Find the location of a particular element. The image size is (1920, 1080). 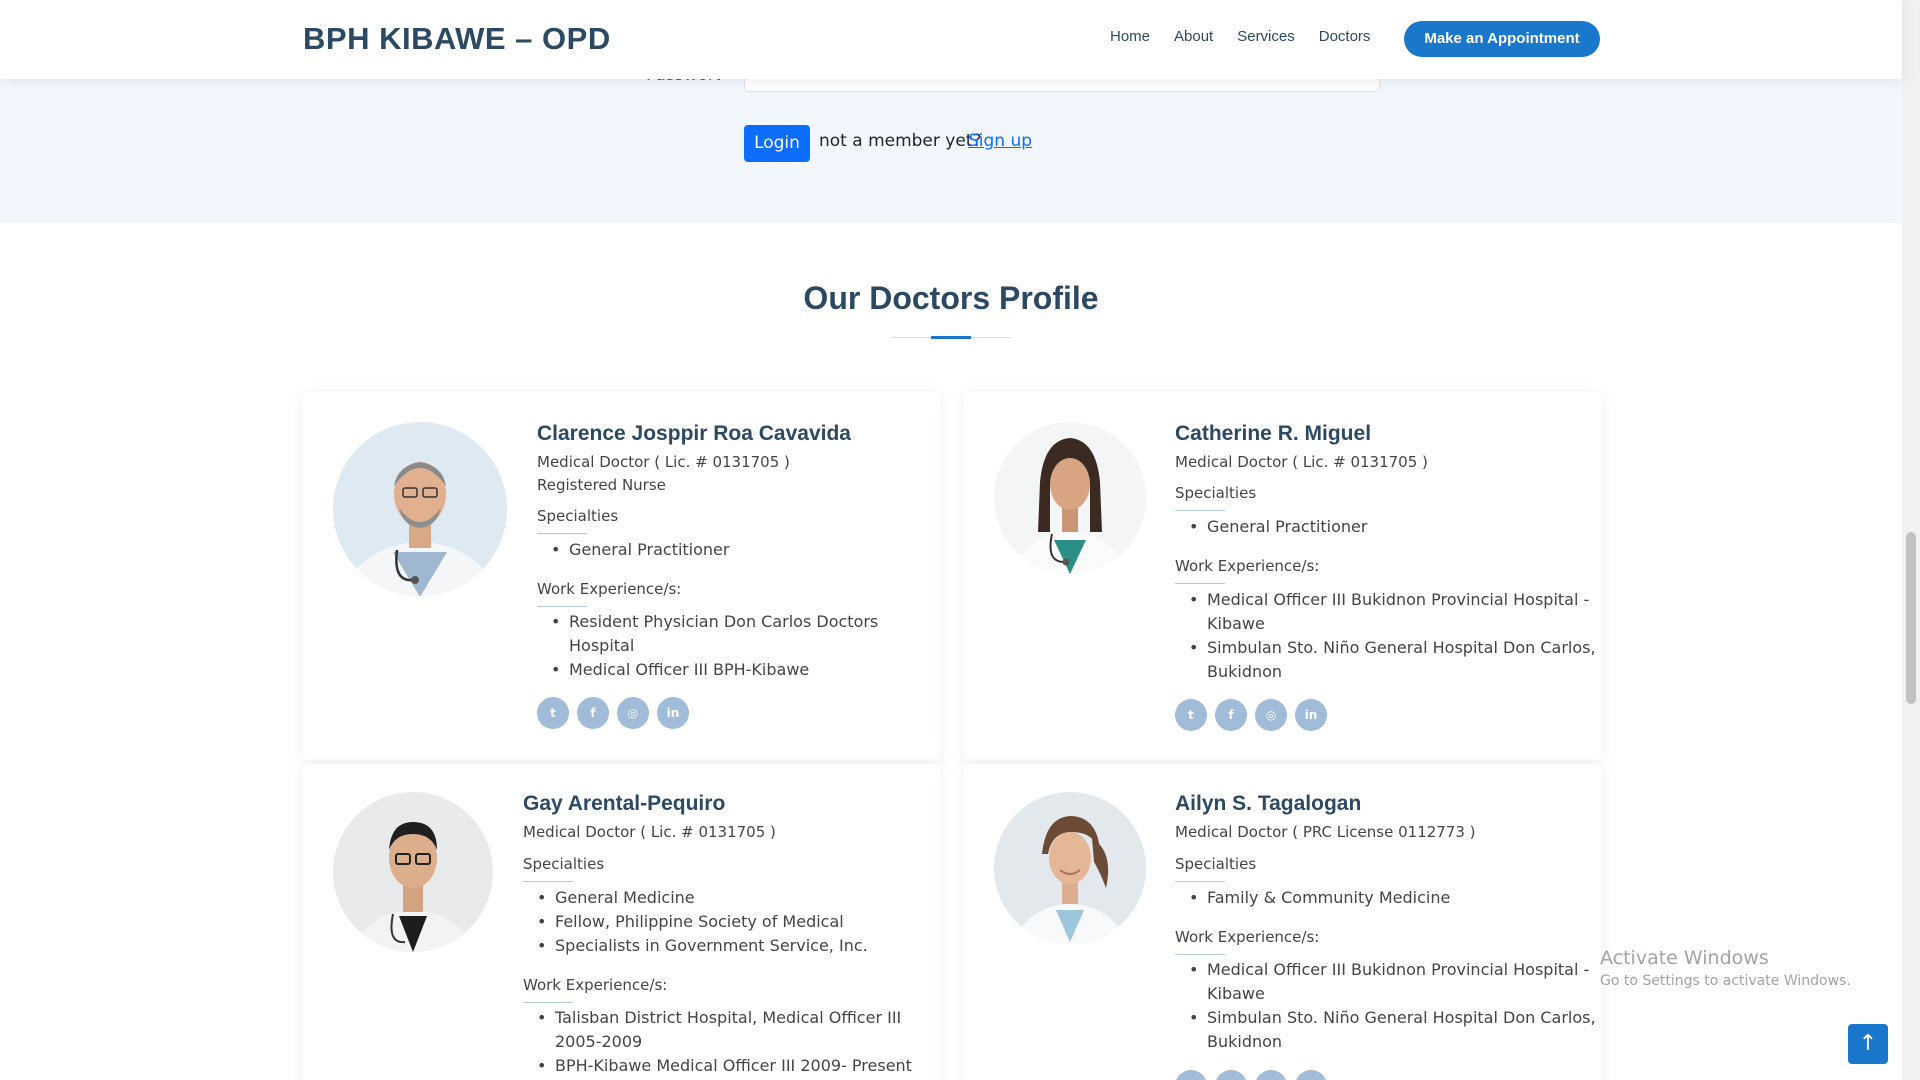

login-section: Password Login not a member yet? Sign up is located at coordinates (951, 144).